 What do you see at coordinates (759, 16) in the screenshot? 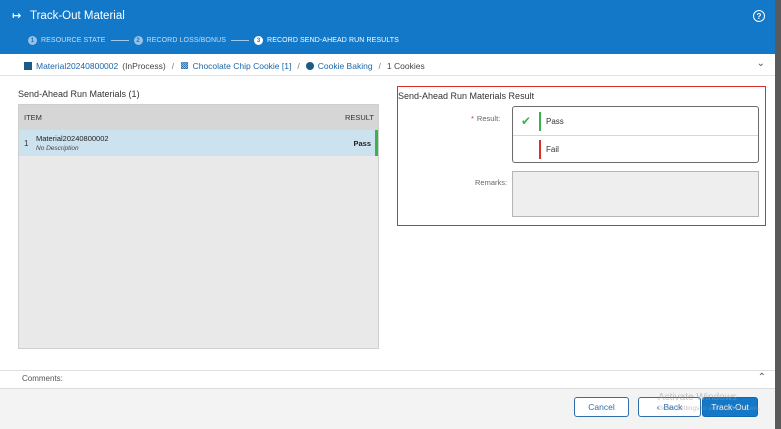
I see `help-icon: ?` at bounding box center [759, 16].